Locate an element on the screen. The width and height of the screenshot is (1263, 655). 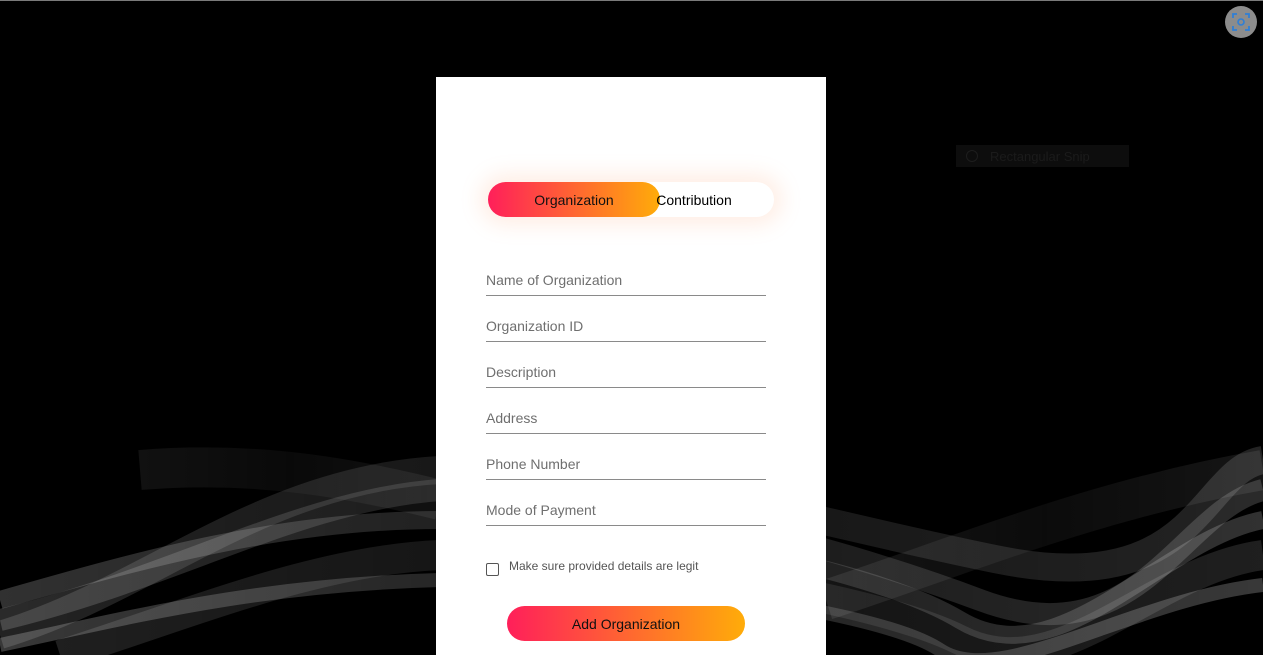
snip-tooltip-label: Rectangular Snip is located at coordinates (1040, 156).